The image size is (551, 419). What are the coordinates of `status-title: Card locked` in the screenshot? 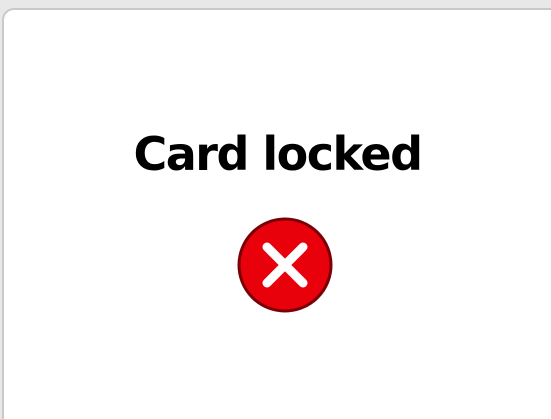 It's located at (278, 154).